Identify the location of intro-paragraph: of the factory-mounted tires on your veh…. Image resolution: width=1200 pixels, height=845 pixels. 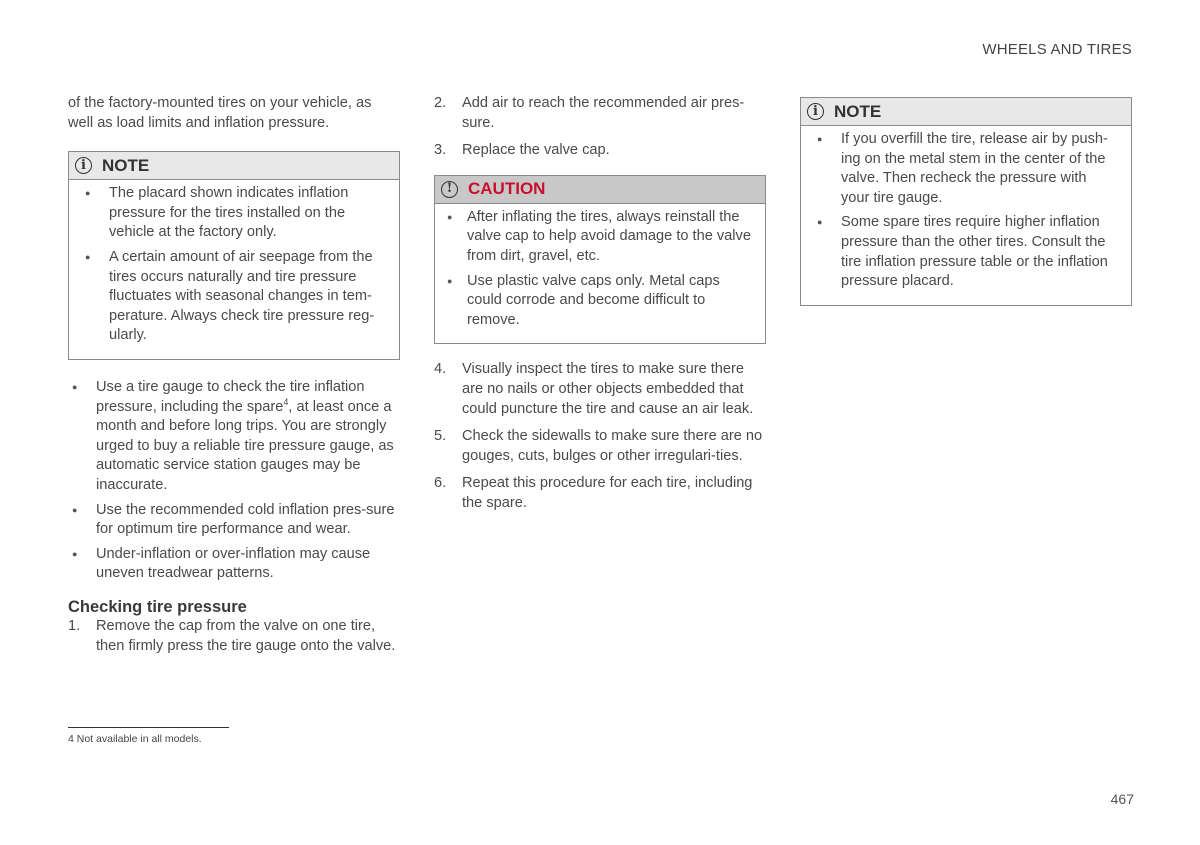
(220, 113).